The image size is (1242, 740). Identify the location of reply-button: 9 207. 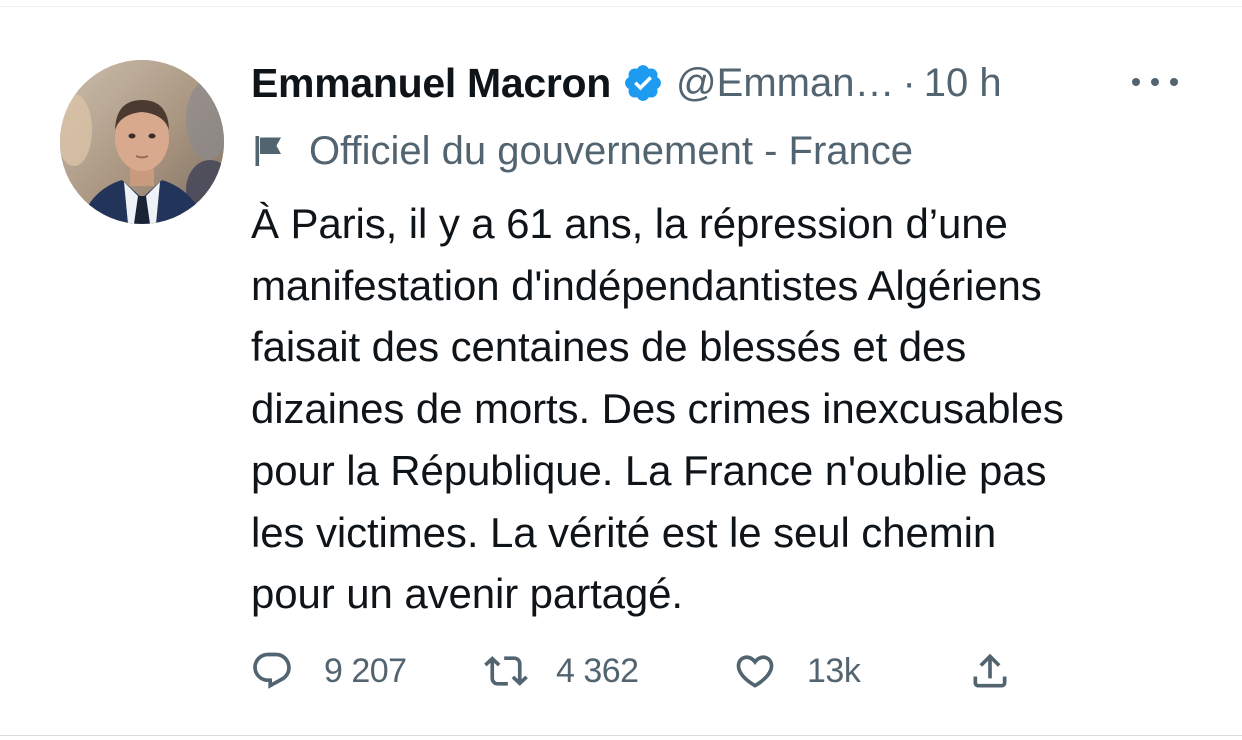
(328, 671).